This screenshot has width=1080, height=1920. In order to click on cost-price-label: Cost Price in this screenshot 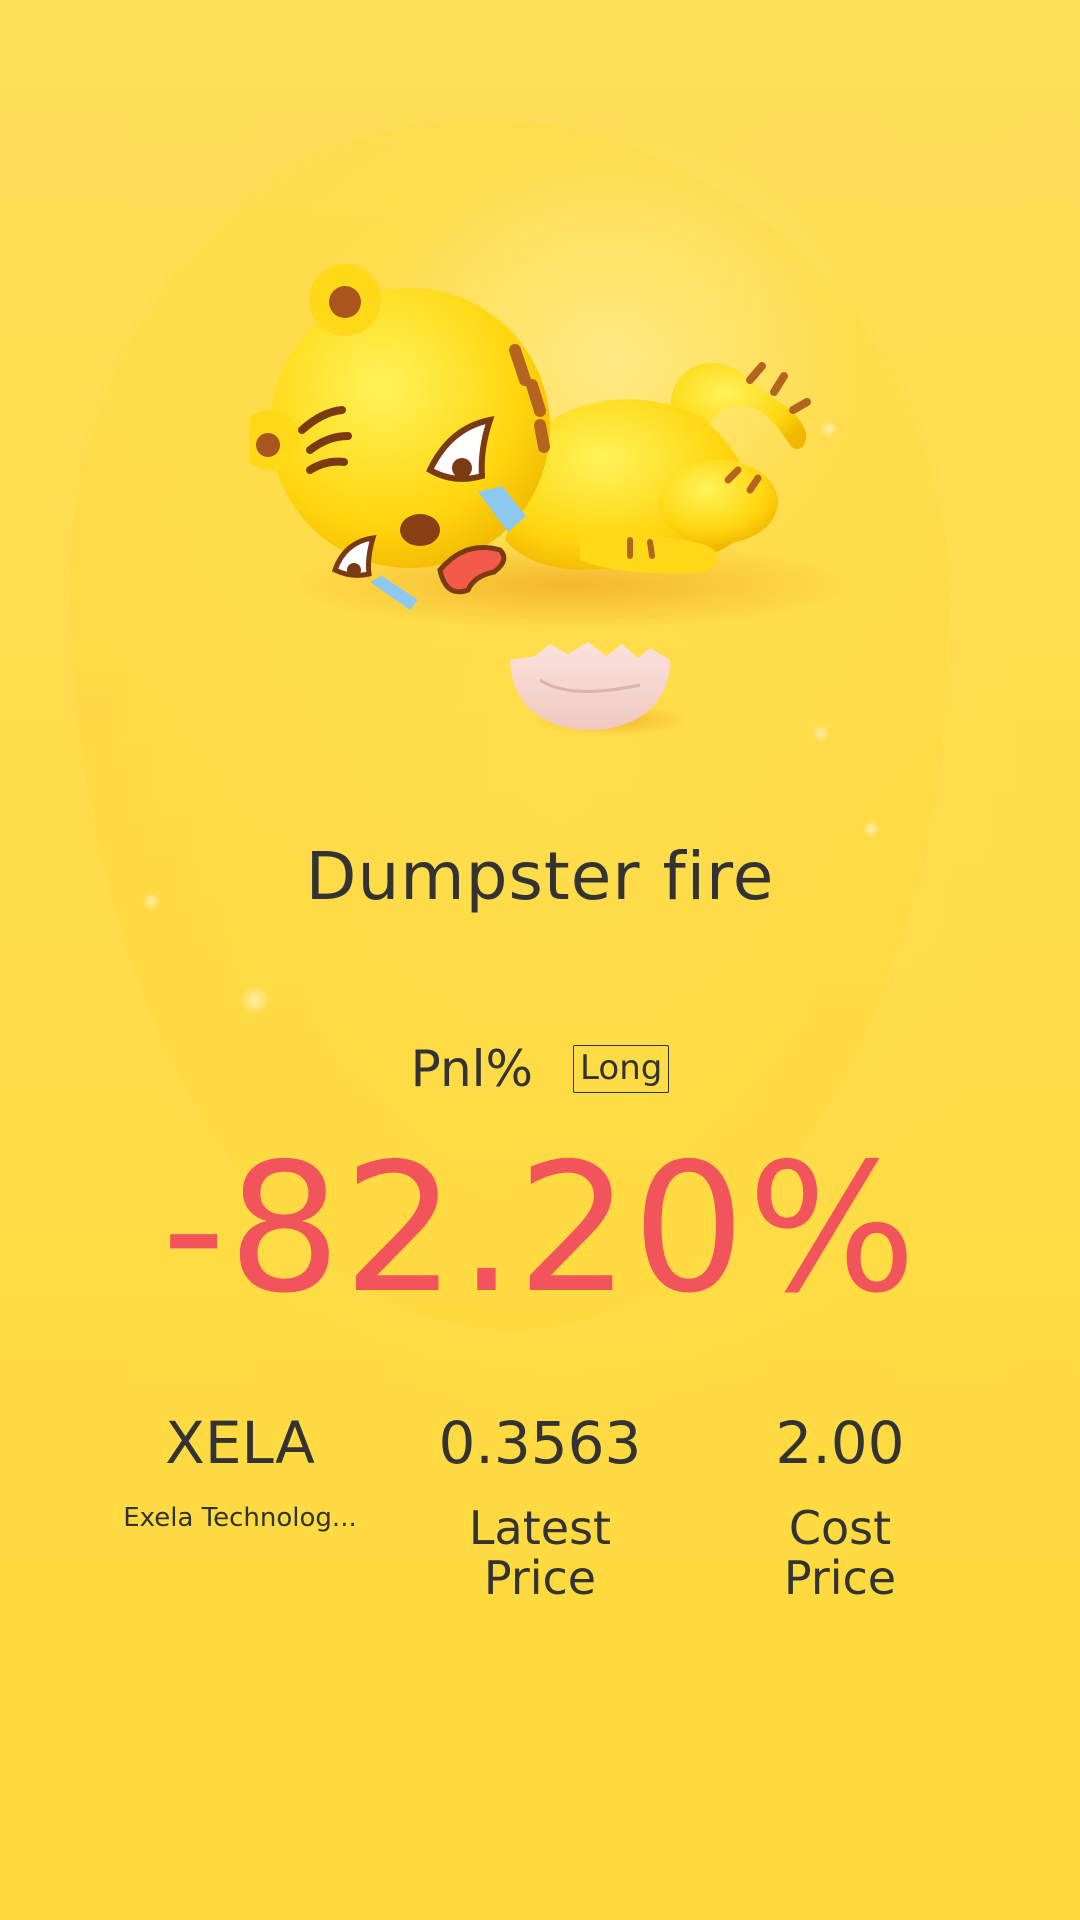, I will do `click(840, 1553)`.